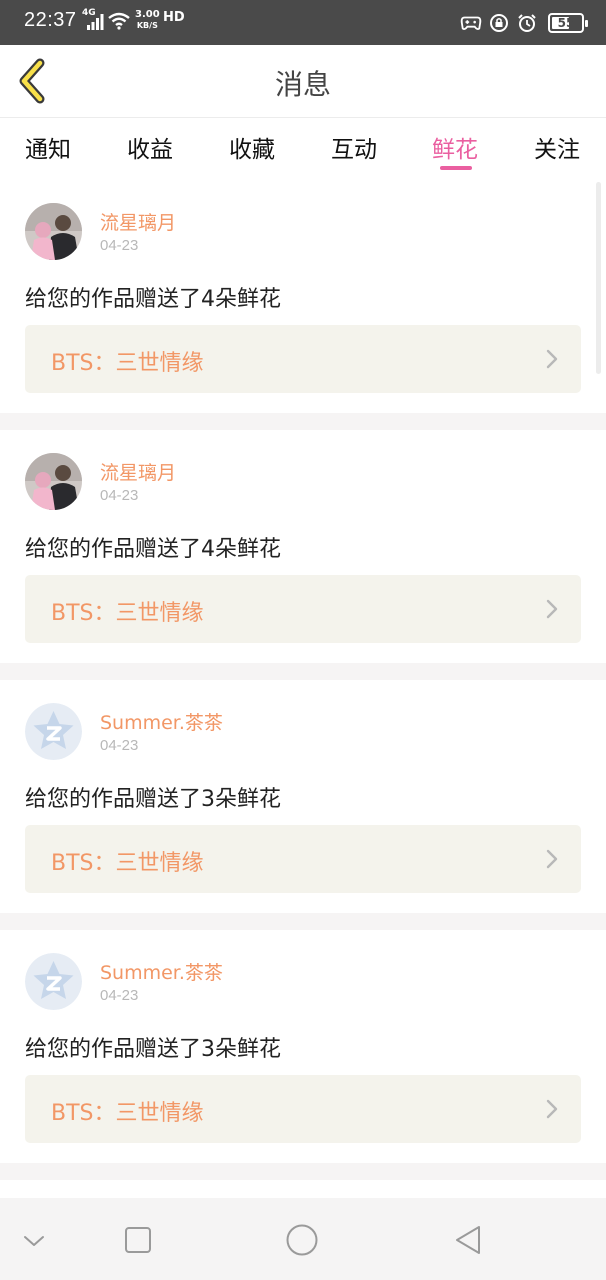  What do you see at coordinates (471, 23) in the screenshot?
I see `gamepad-icon` at bounding box center [471, 23].